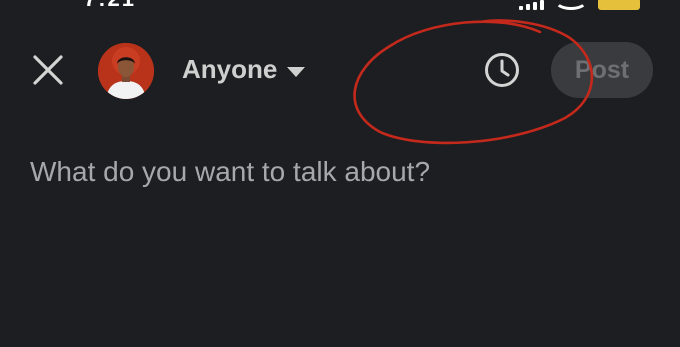  Describe the element at coordinates (602, 70) in the screenshot. I see `post-button: Post` at that location.